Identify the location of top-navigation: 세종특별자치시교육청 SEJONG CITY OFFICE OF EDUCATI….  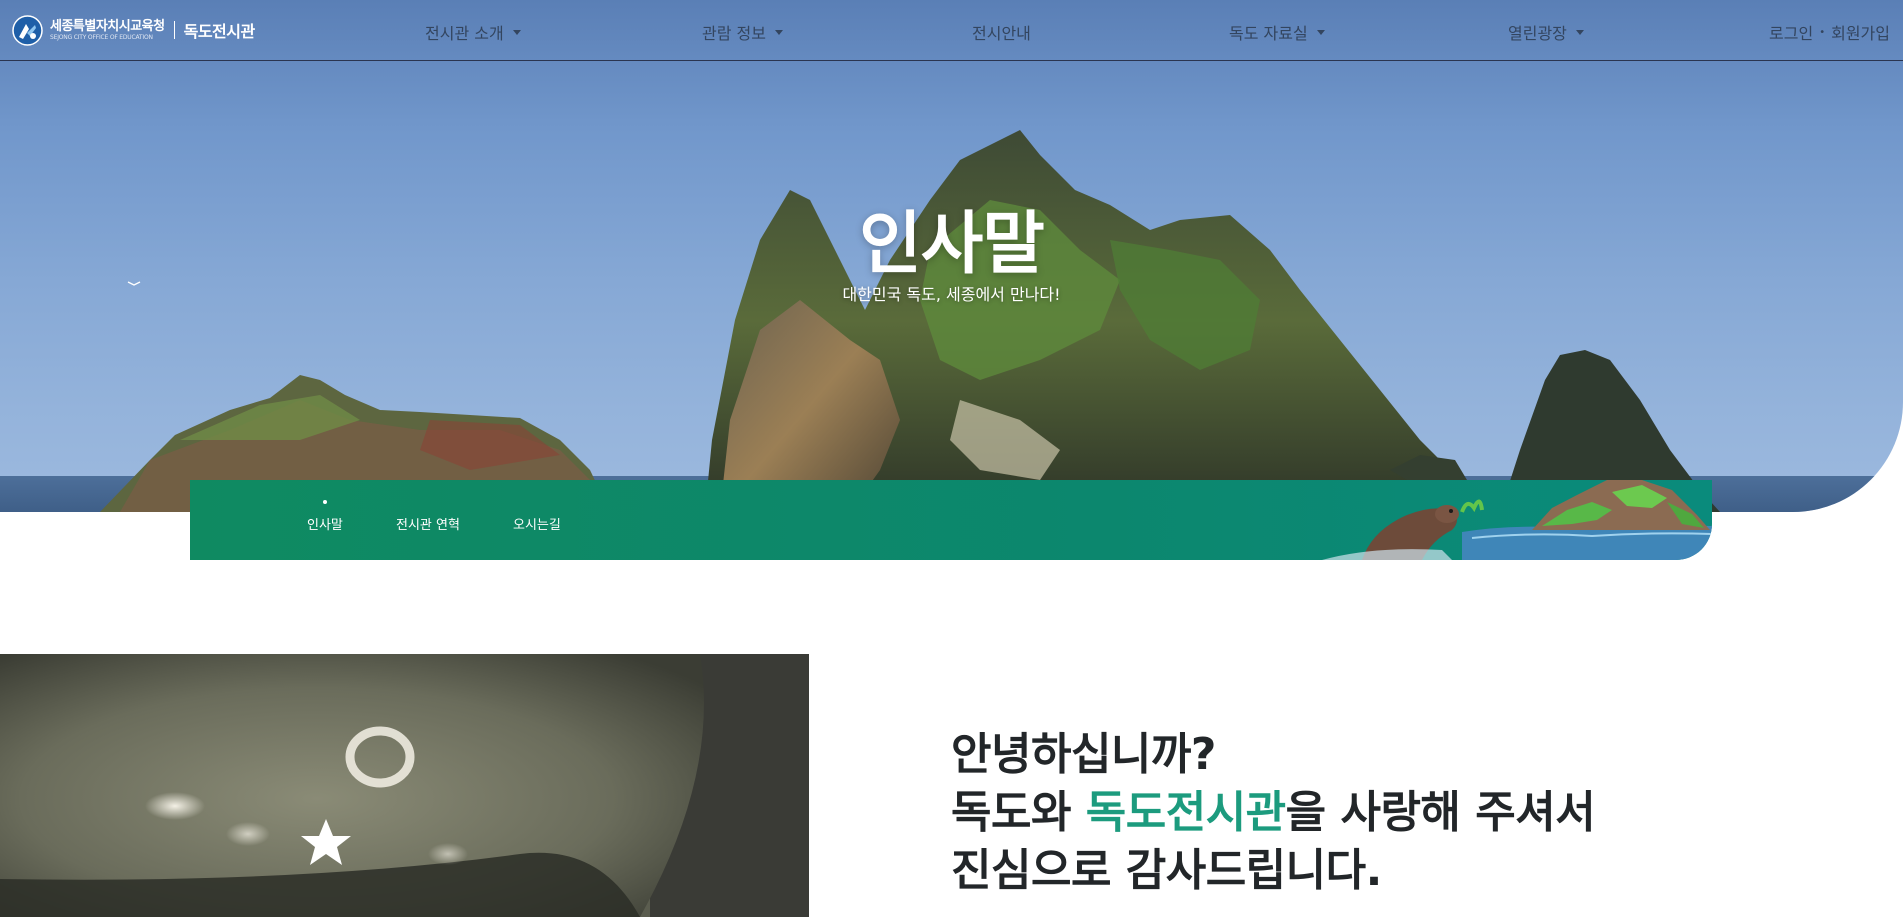
(951, 30).